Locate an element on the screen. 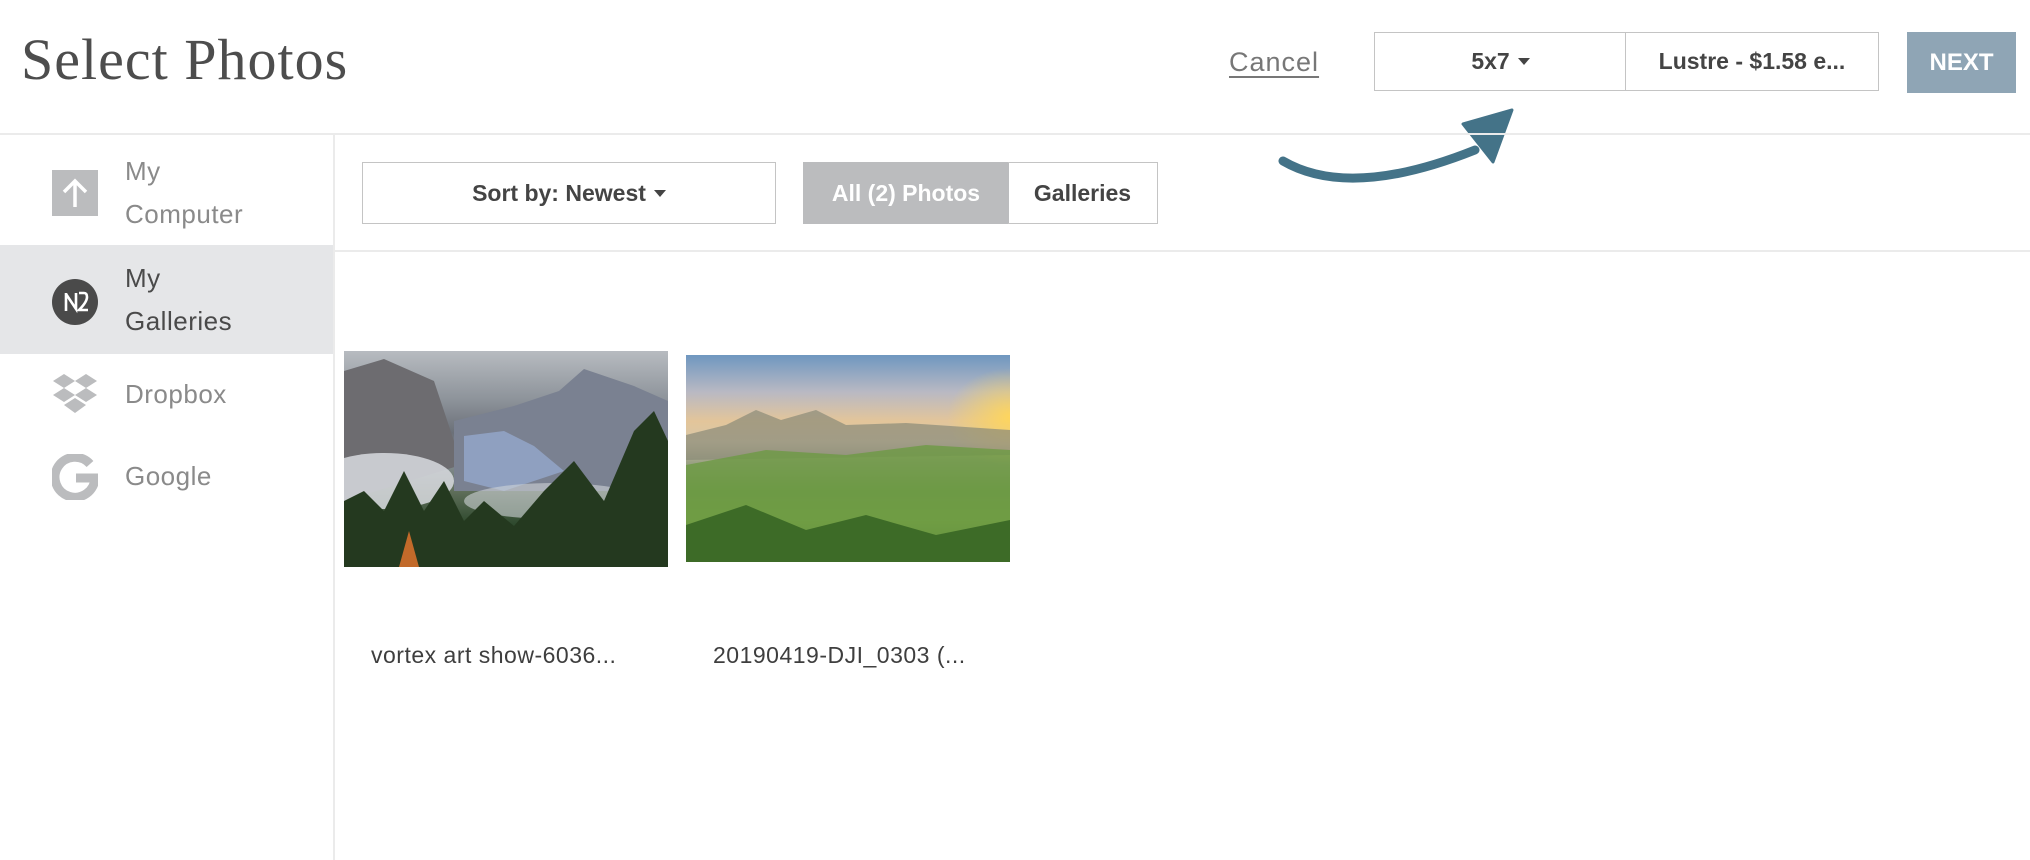 This screenshot has height=860, width=2030. print-size-value: 5x7 is located at coordinates (1490, 61).